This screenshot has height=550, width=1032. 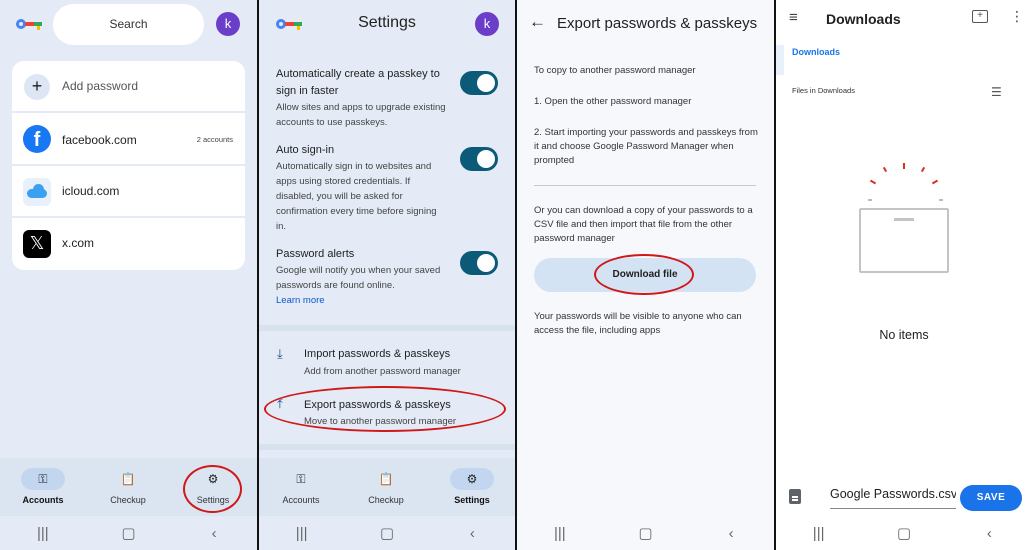 I want to click on empty-state-text: No items, so click(x=904, y=335).